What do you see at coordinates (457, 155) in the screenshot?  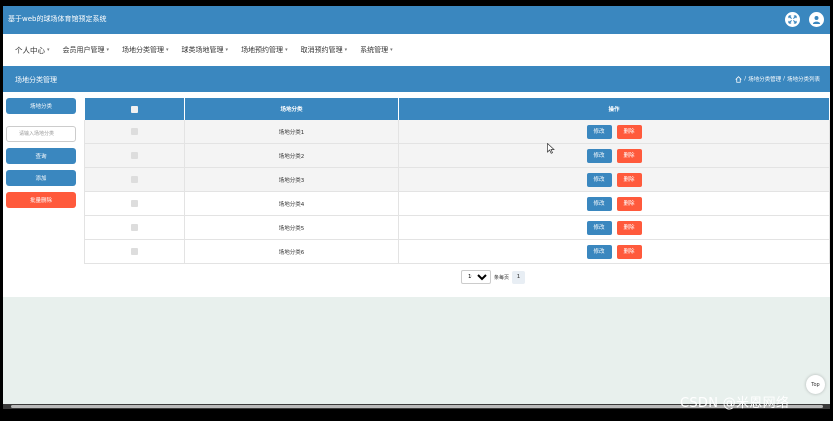 I see `table-row: 场地分类2 修改 删除` at bounding box center [457, 155].